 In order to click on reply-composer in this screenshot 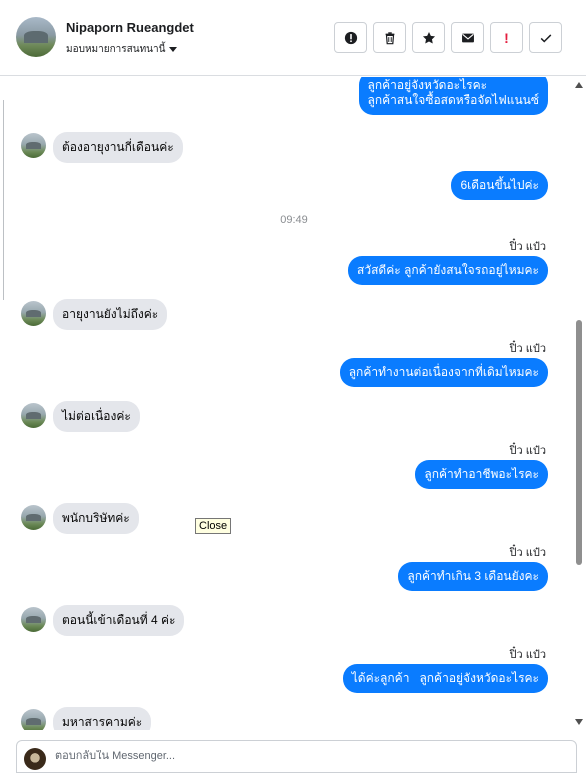, I will do `click(296, 756)`.